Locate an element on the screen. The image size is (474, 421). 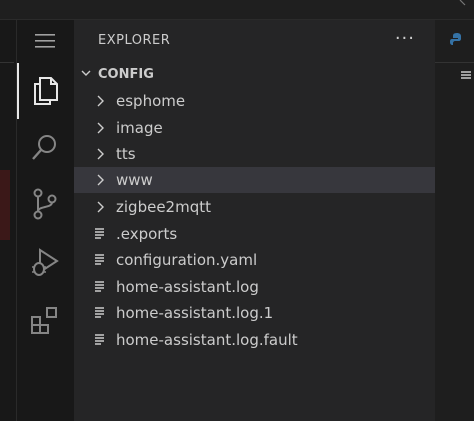
tree-item-label: home-assistant.log.1 is located at coordinates (195, 313).